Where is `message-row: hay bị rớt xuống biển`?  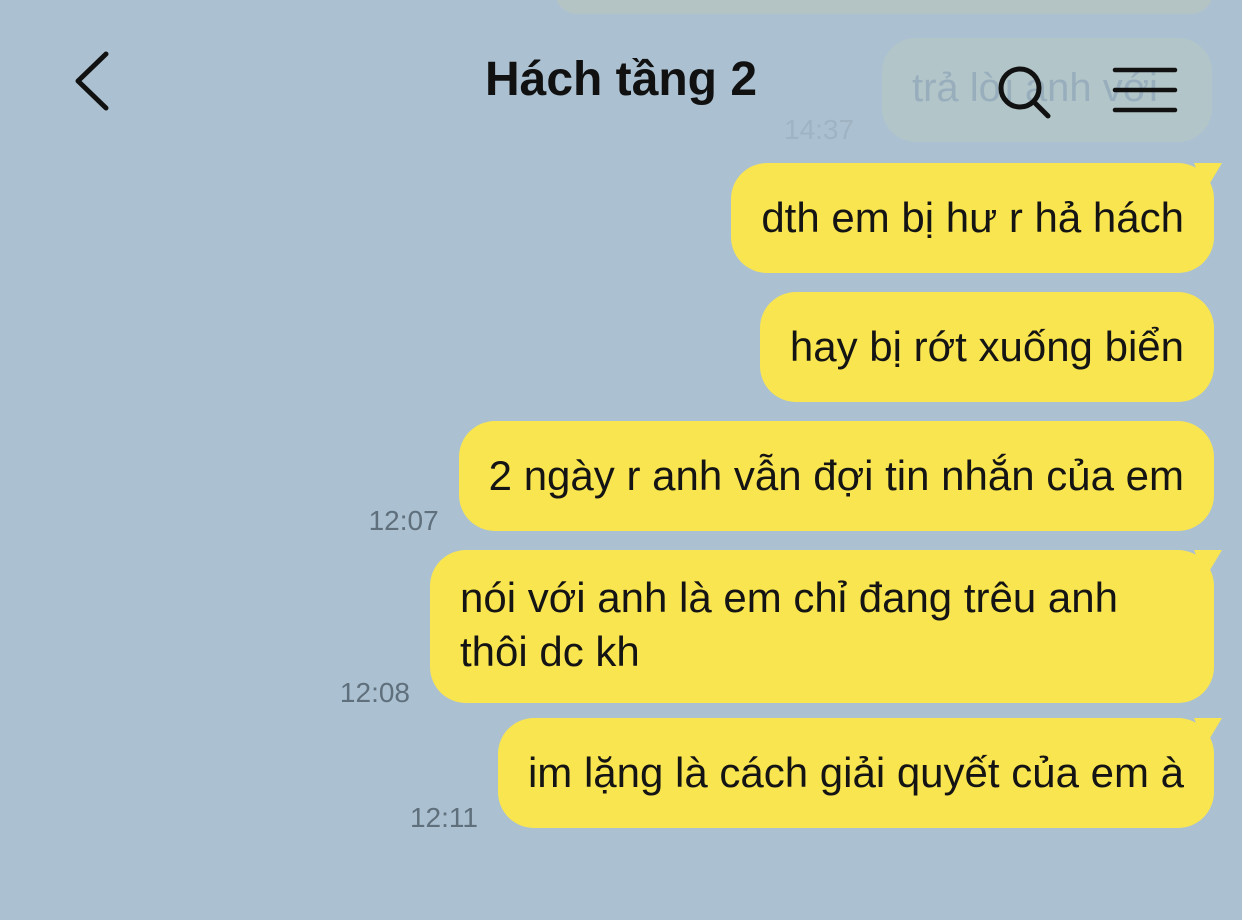
message-row: hay bị rớt xuống biển is located at coordinates (986, 347).